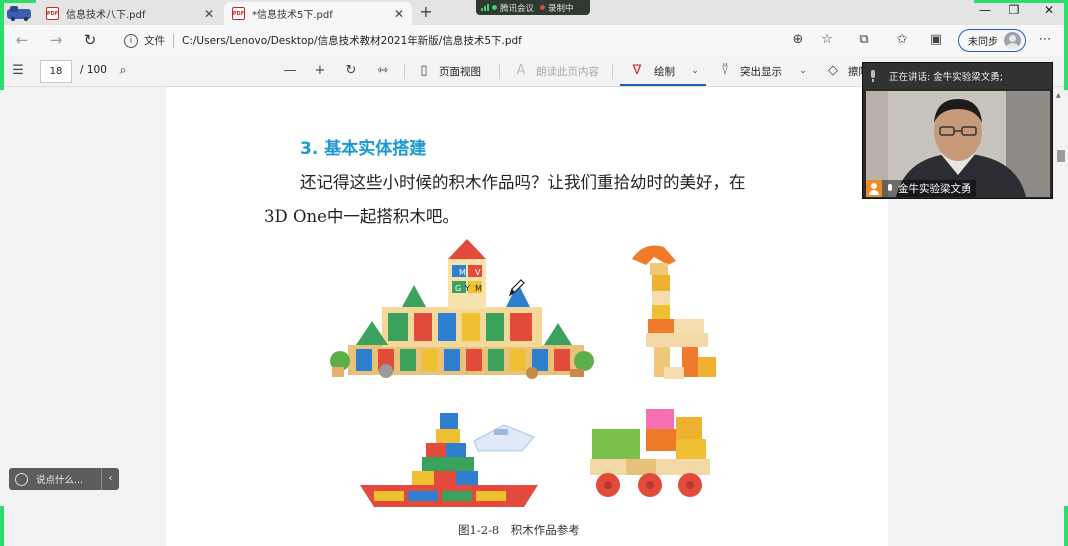 The image size is (1068, 546). I want to click on tencent-meeting-logo-icon, so click(20, 13).